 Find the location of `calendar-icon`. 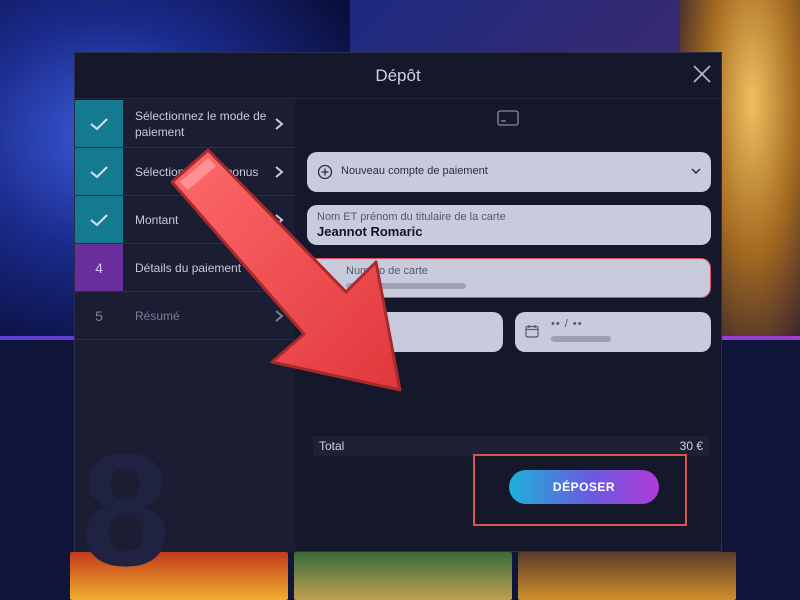

calendar-icon is located at coordinates (532, 331).